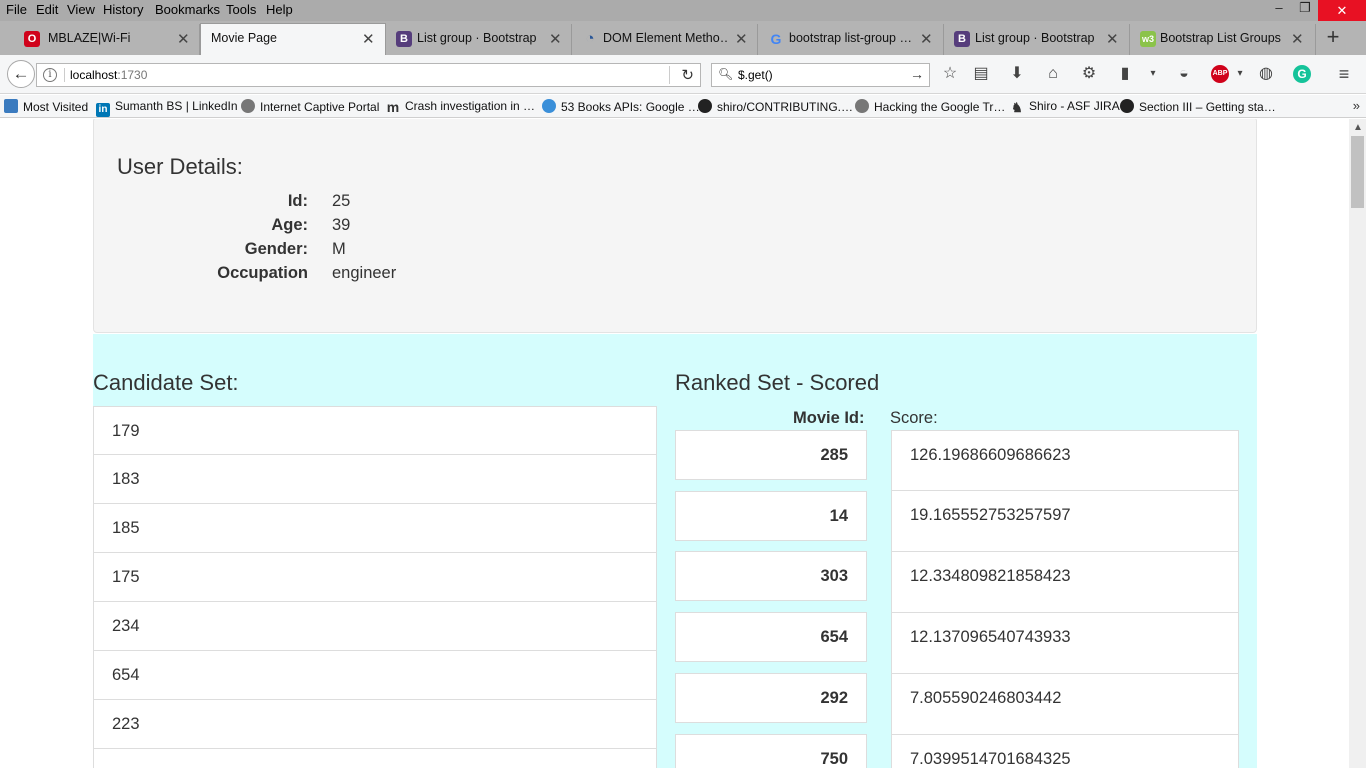  I want to click on home-icon: ⌂, so click(1053, 74).